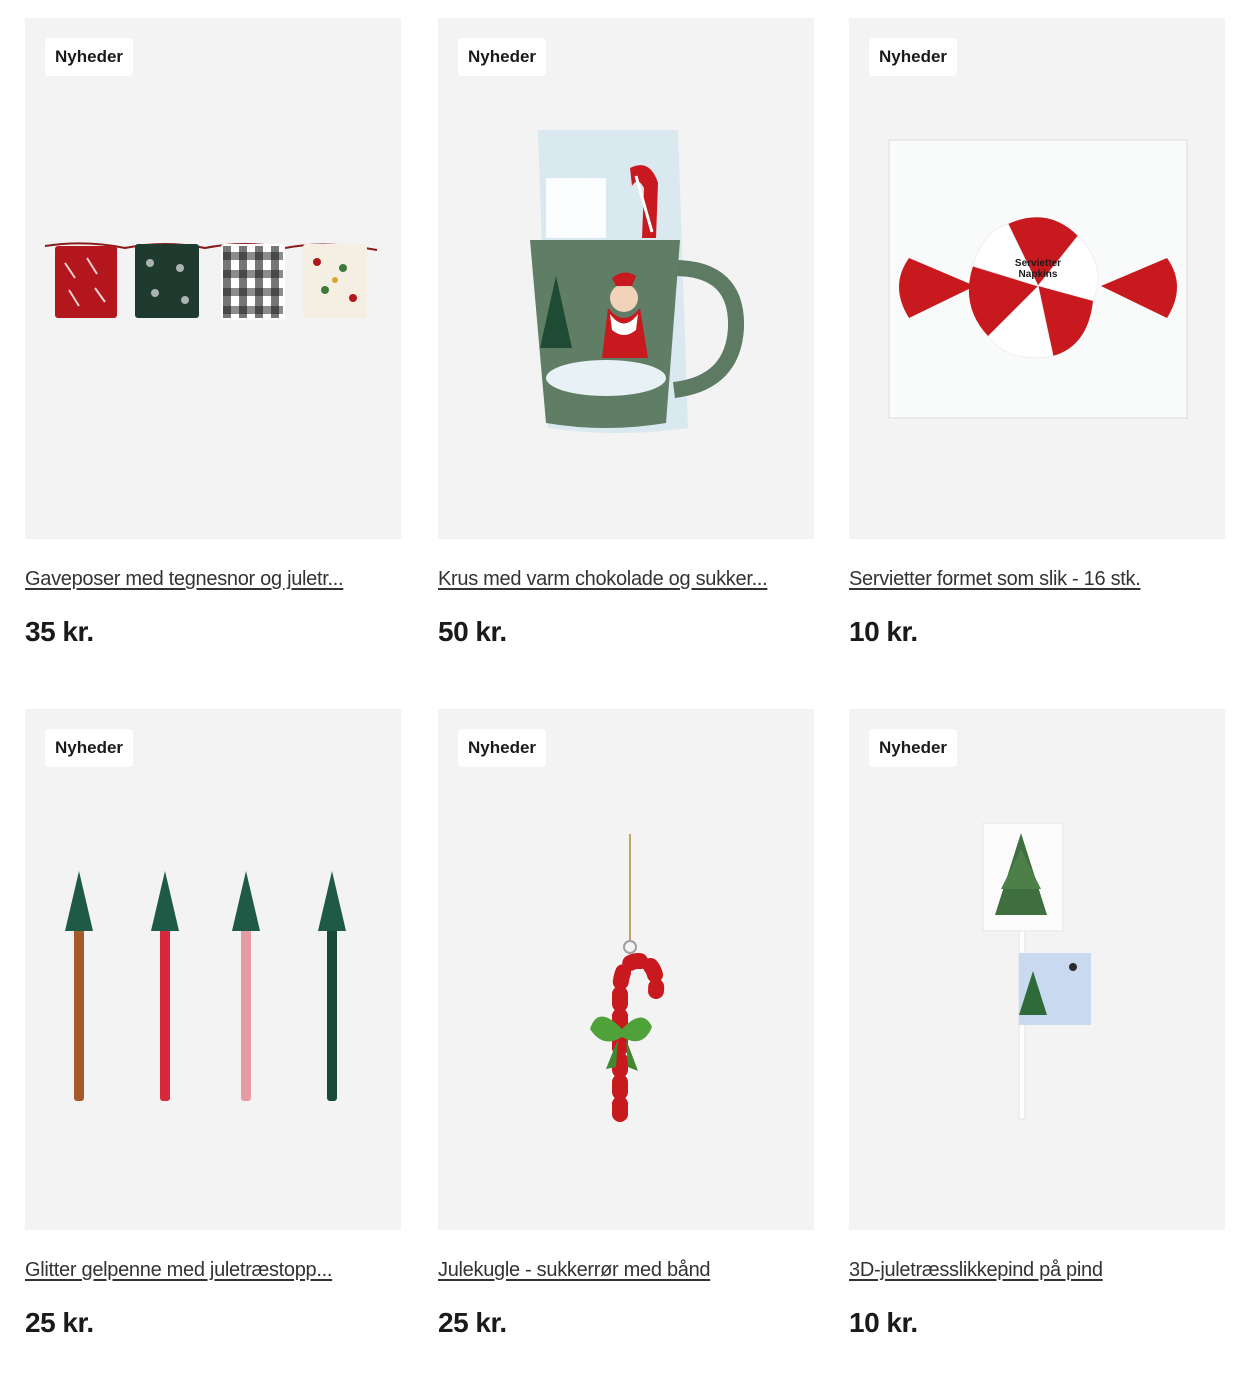 This screenshot has width=1250, height=1394. I want to click on mug-image, so click(637, 281).